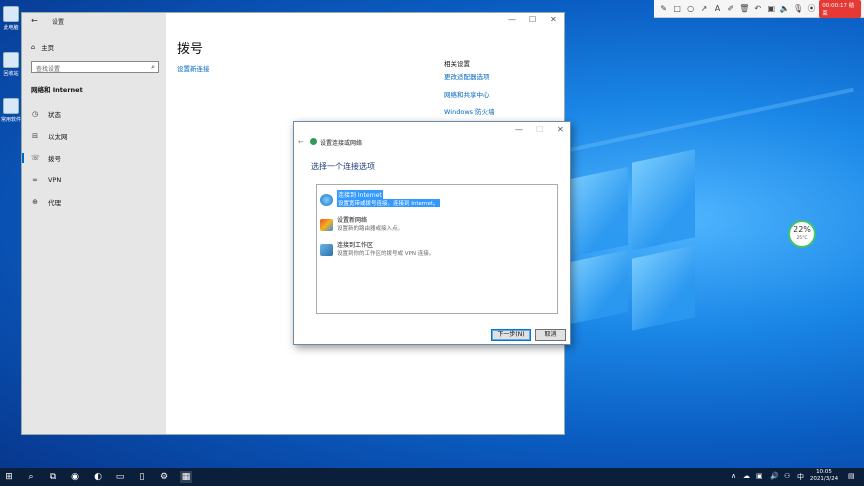 This screenshot has width=864, height=486. I want to click on vpn-icon: ∞, so click(35, 180).